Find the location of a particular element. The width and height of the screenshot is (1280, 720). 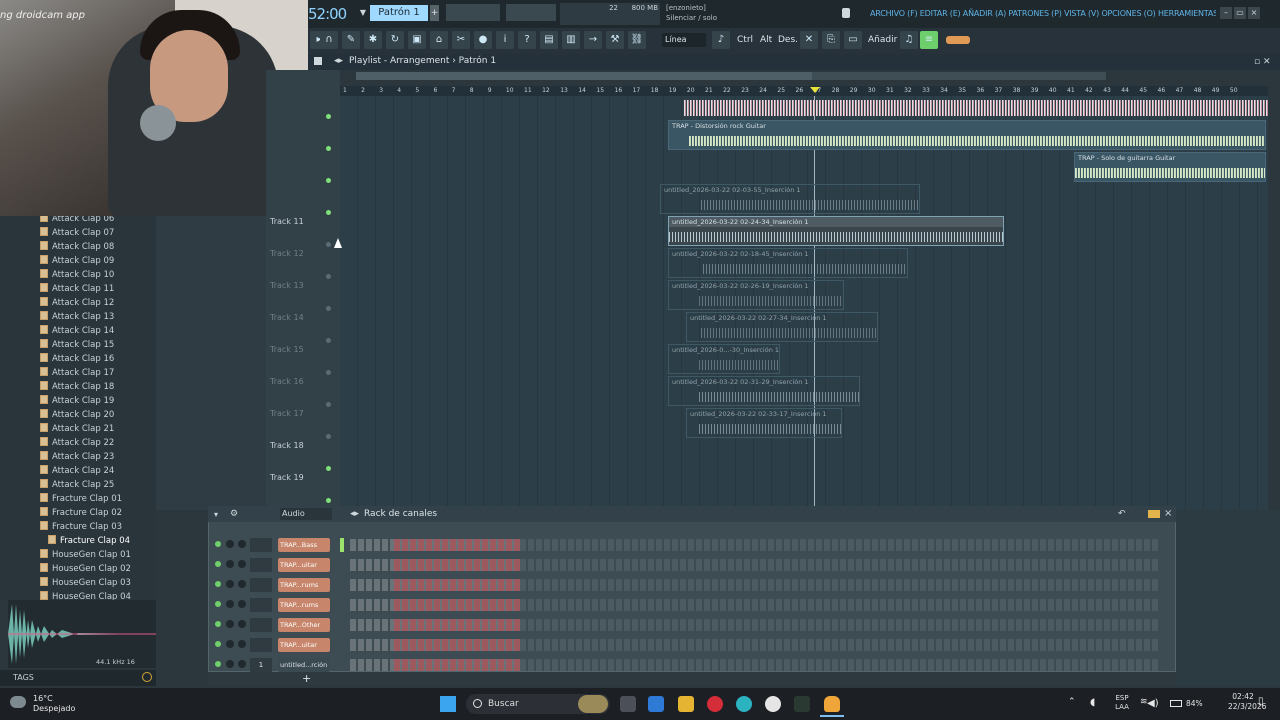

browser-item: HouseGen Clap 01 is located at coordinates (96, 555).